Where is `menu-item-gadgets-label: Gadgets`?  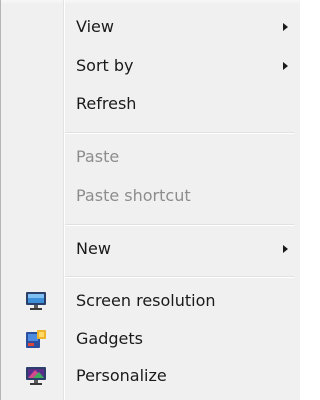 menu-item-gadgets-label: Gadgets is located at coordinates (109, 338).